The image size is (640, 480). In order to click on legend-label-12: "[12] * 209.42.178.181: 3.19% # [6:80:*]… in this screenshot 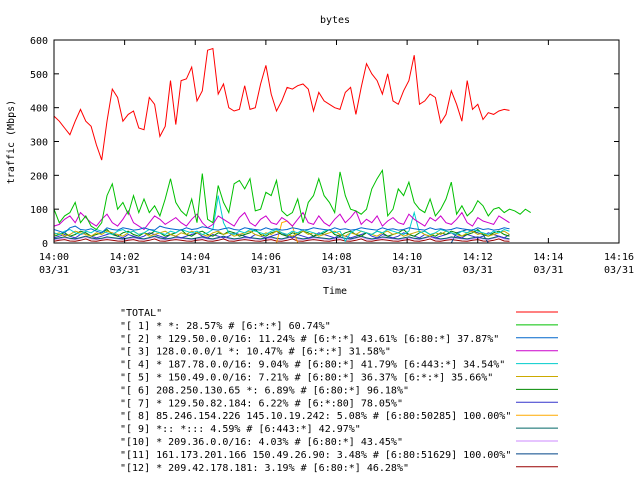, I will do `click(264, 468)`.